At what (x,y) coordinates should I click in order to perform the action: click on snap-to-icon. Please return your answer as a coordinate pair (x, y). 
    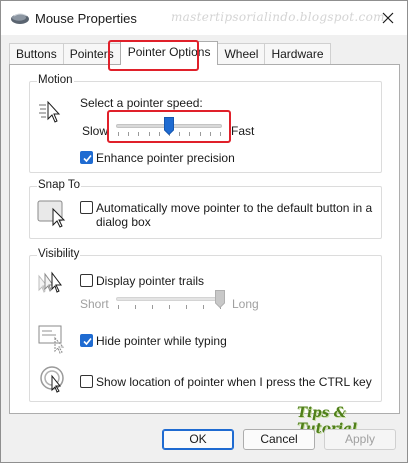
    Looking at the image, I should click on (53, 214).